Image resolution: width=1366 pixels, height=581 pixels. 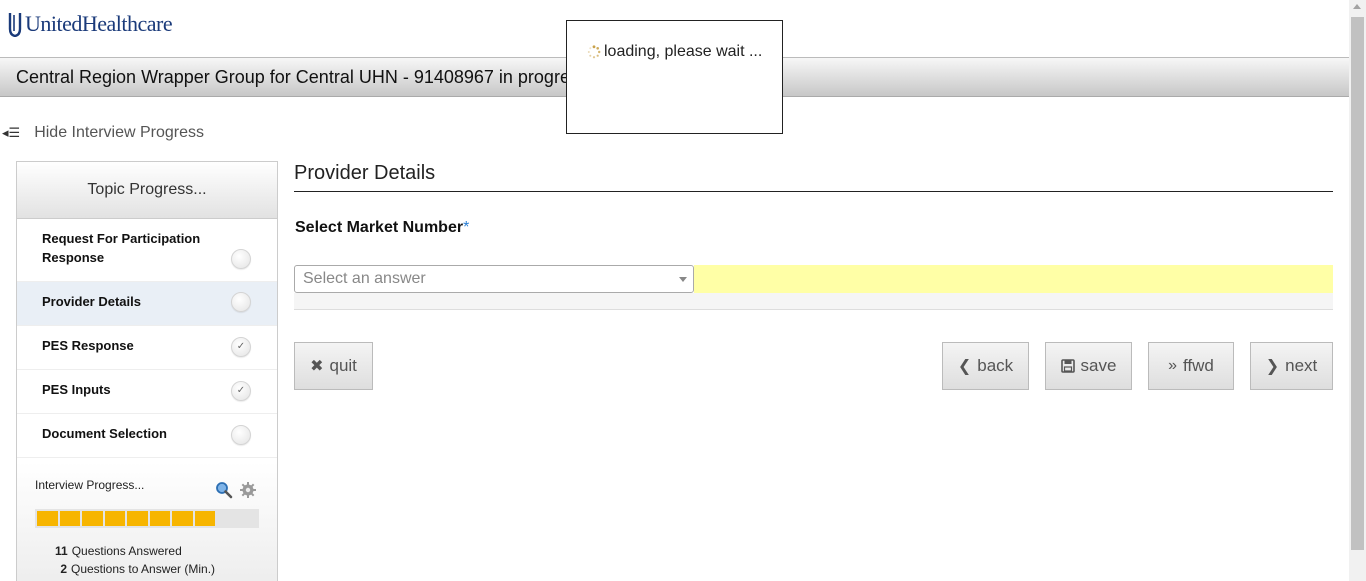 What do you see at coordinates (466, 227) in the screenshot?
I see `required-marker: *` at bounding box center [466, 227].